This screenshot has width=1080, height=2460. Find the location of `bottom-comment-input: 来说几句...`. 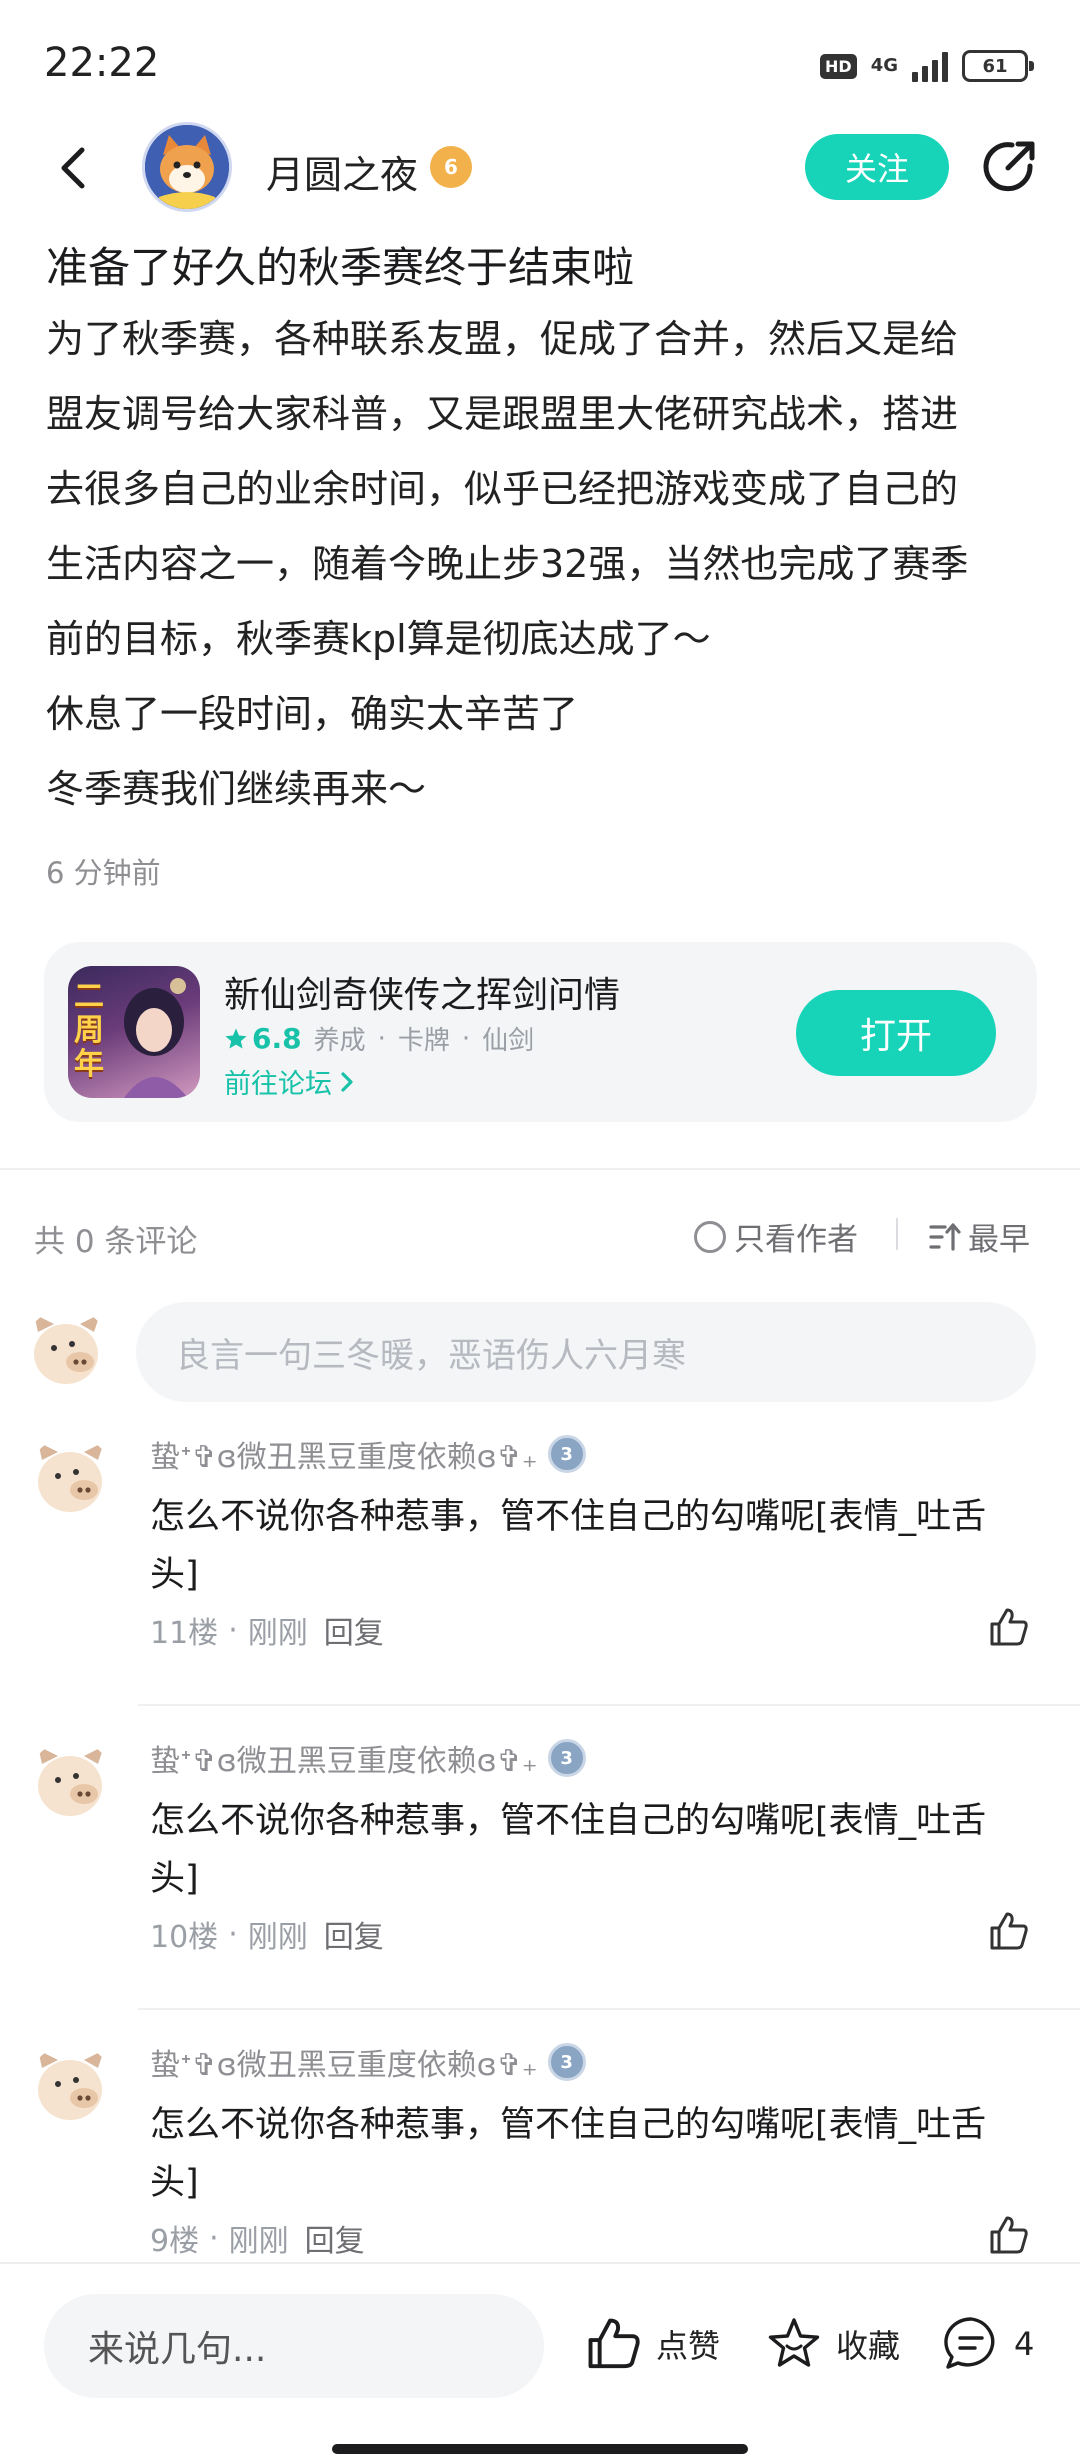

bottom-comment-input: 来说几句... is located at coordinates (294, 2346).